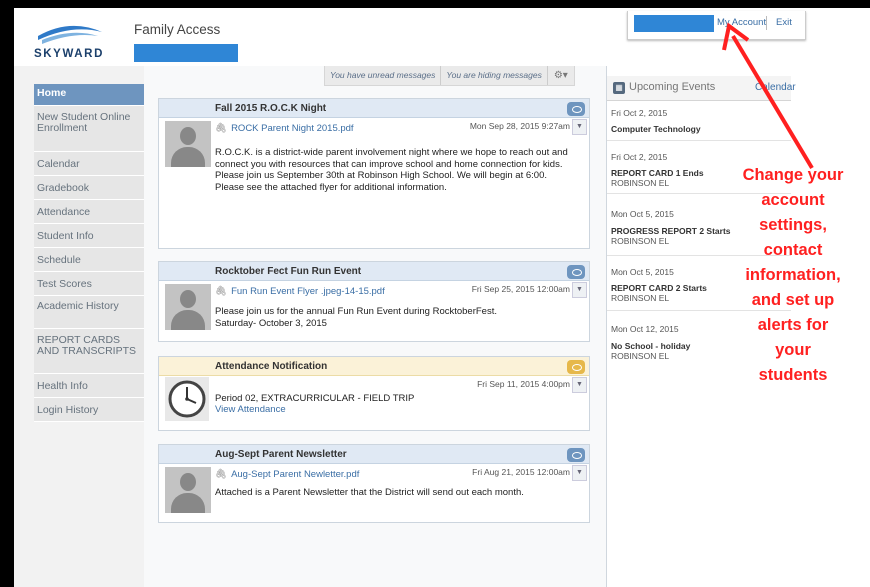 The height and width of the screenshot is (587, 870). What do you see at coordinates (716, 25) in the screenshot?
I see `account-menu: My Account Exit` at bounding box center [716, 25].